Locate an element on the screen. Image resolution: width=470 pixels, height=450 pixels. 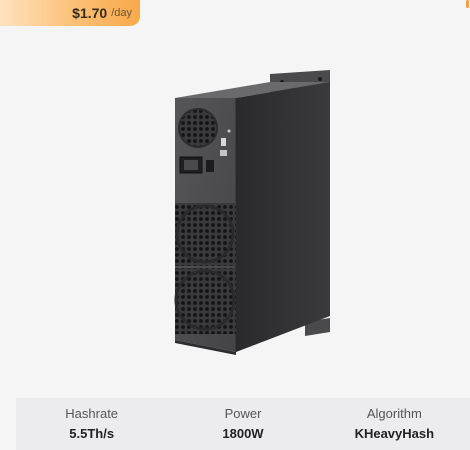
price-unit: /day is located at coordinates (121, 13).